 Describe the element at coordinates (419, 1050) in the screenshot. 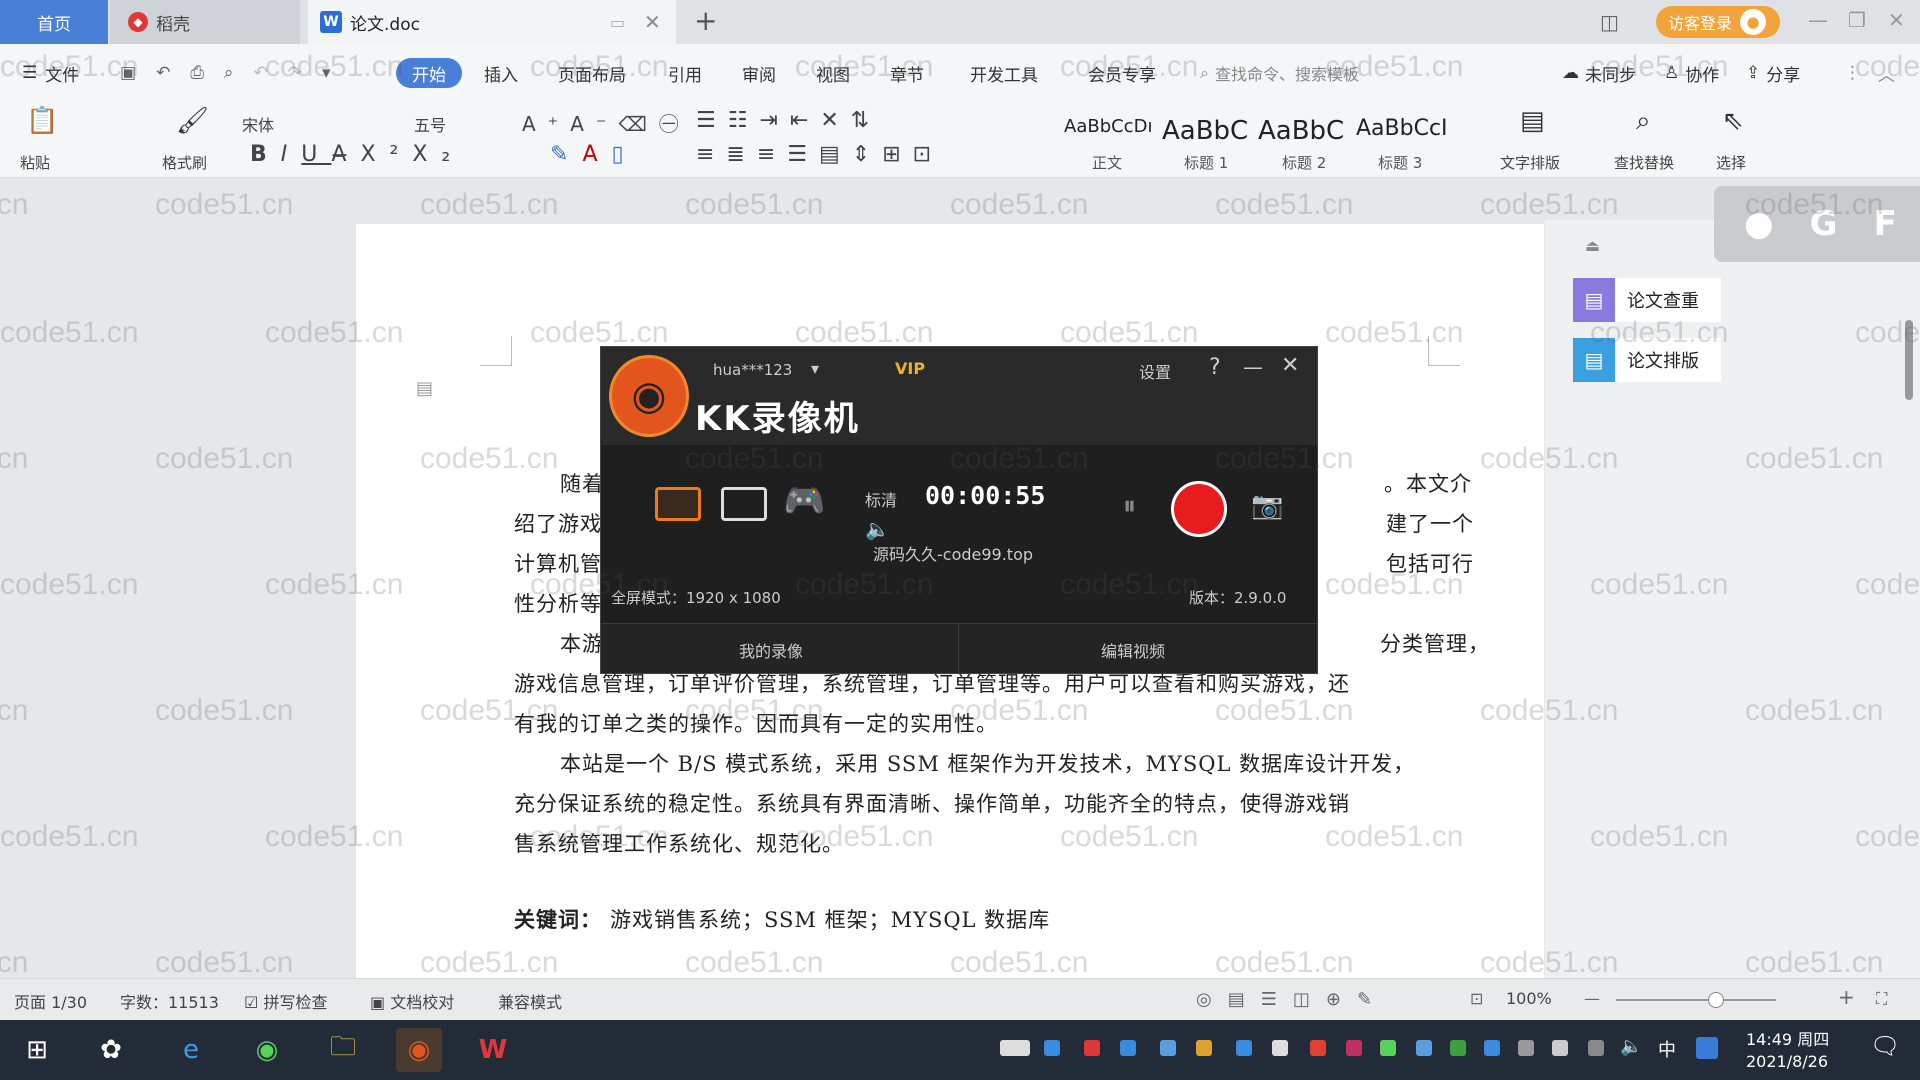

I see `kk-recorder-task-icon: ◉` at that location.